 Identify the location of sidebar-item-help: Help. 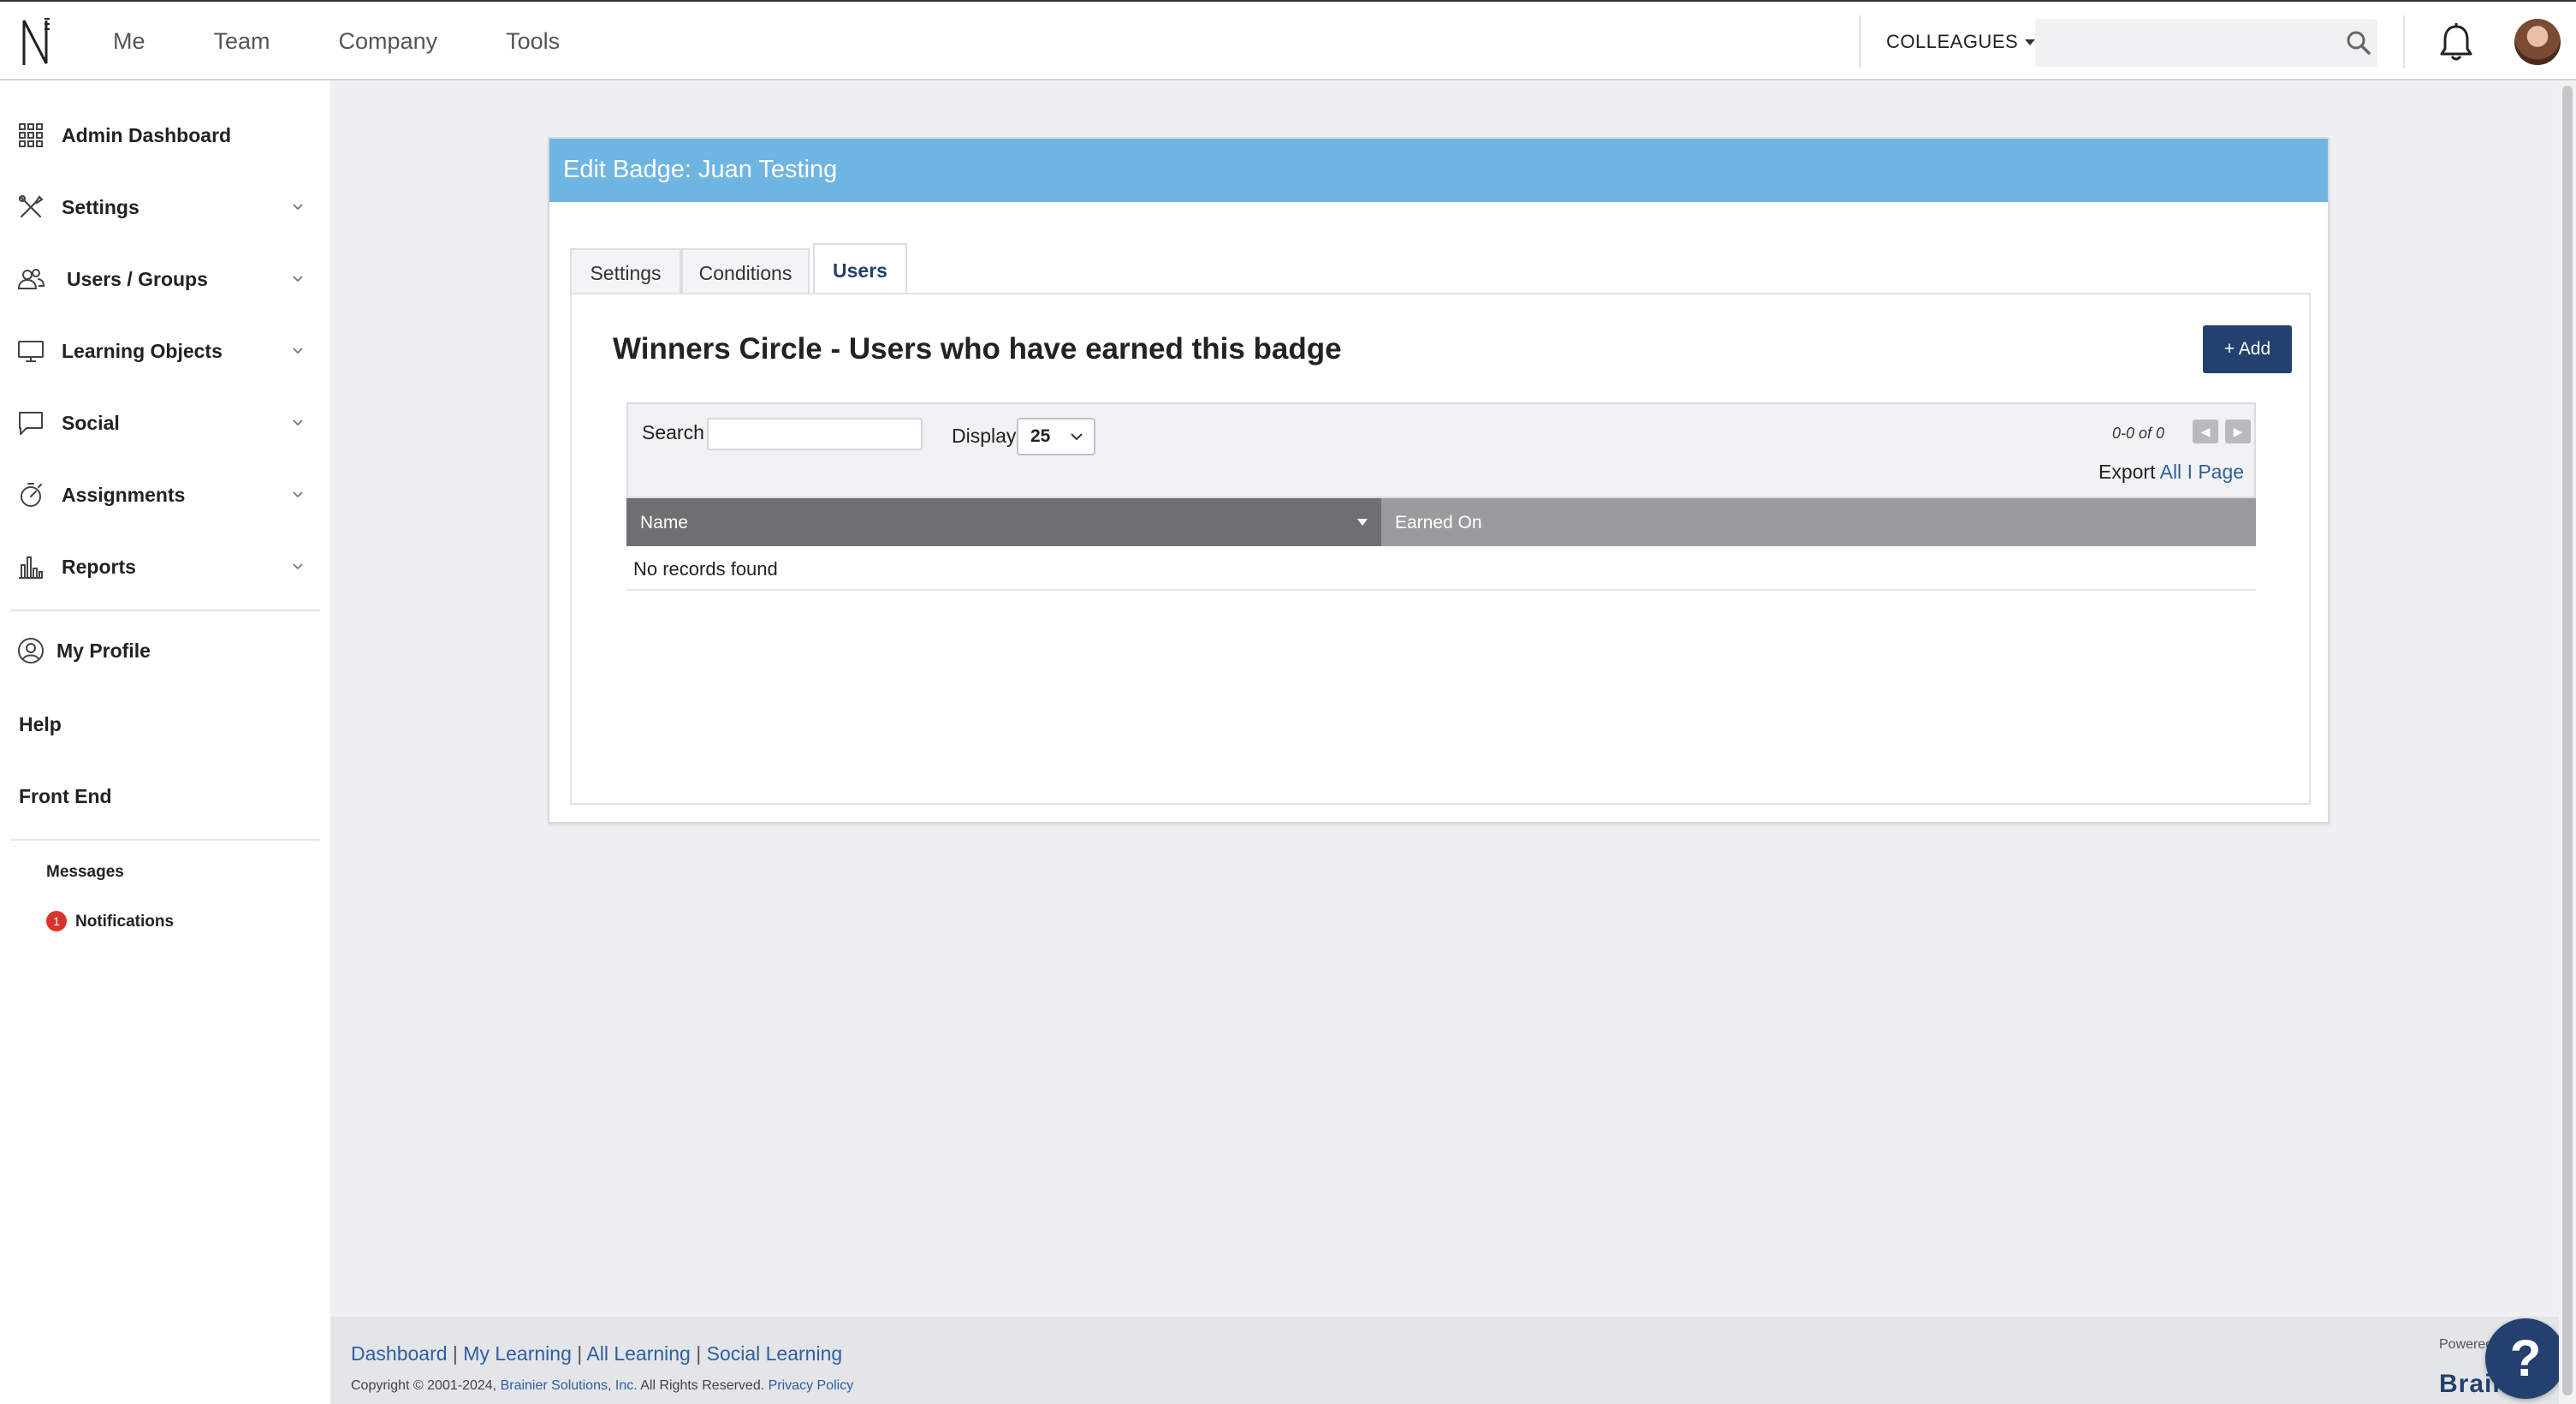
(161, 724).